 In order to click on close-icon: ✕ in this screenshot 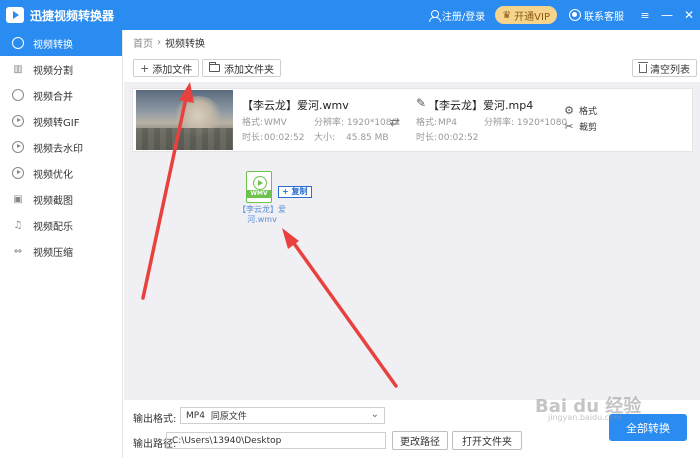, I will do `click(689, 15)`.